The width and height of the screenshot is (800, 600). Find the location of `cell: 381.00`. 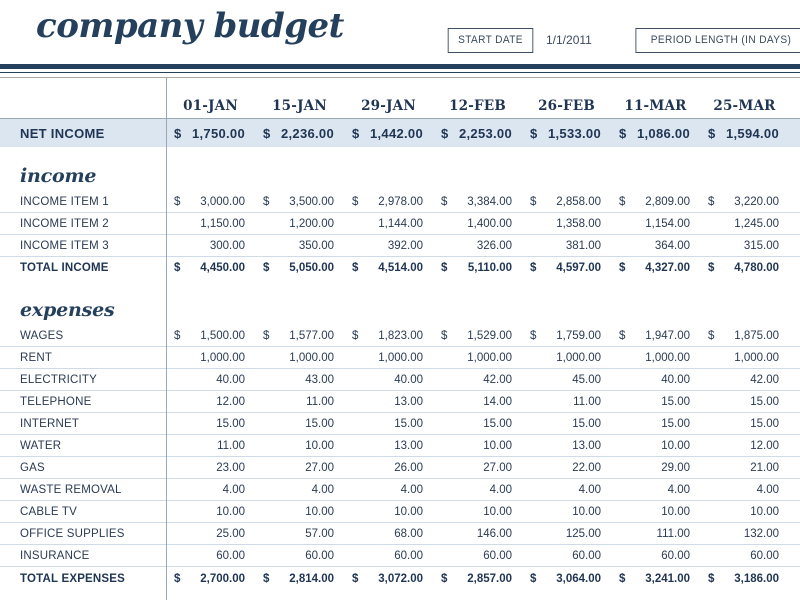

cell: 381.00 is located at coordinates (566, 245).